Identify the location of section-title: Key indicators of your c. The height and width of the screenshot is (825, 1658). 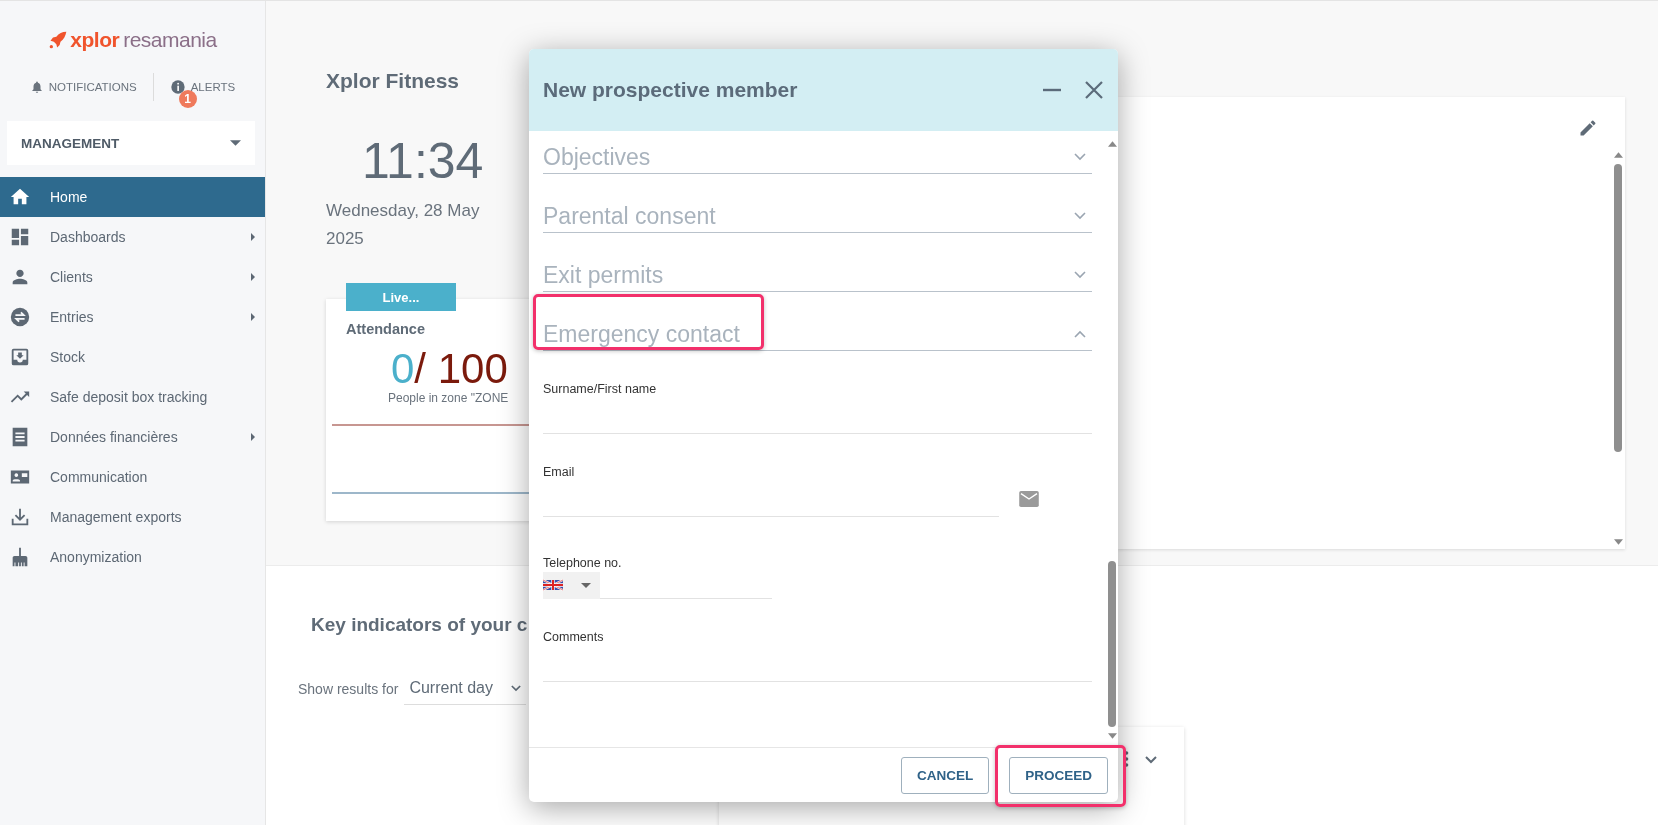
(420, 625).